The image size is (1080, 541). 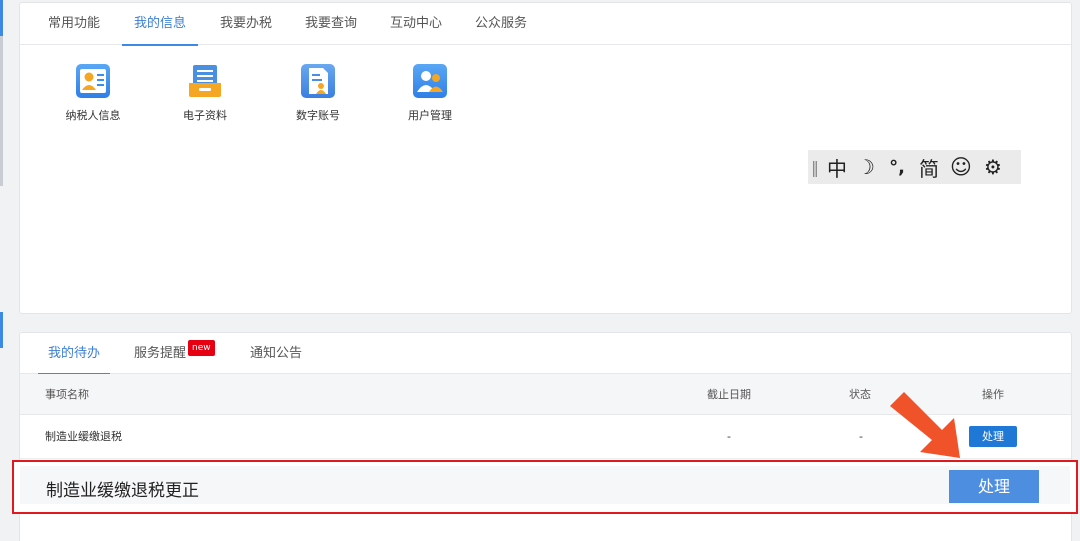 I want to click on top-tab-bar: 常用功能 我的信息 我要办税 我要查询 互动中心 公众服务, so click(x=545, y=24).